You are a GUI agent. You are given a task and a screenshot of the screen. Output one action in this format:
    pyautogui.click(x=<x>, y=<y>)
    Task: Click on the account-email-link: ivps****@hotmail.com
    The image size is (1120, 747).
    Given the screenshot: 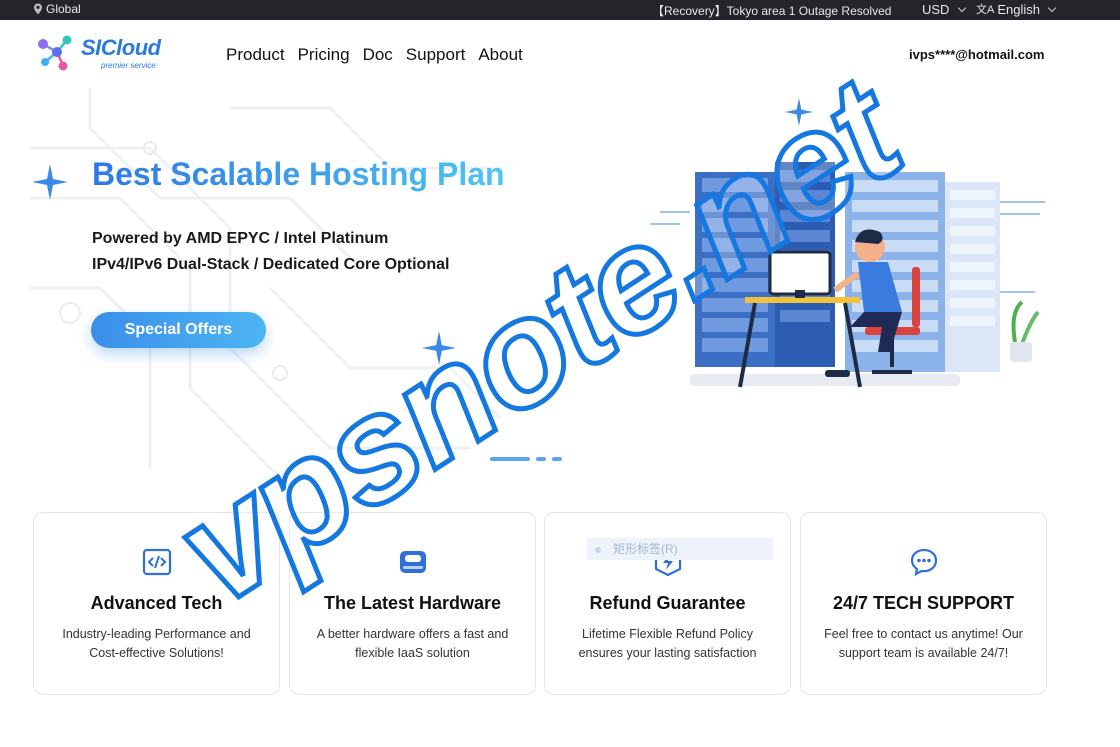 What is the action you would take?
    pyautogui.click(x=977, y=54)
    